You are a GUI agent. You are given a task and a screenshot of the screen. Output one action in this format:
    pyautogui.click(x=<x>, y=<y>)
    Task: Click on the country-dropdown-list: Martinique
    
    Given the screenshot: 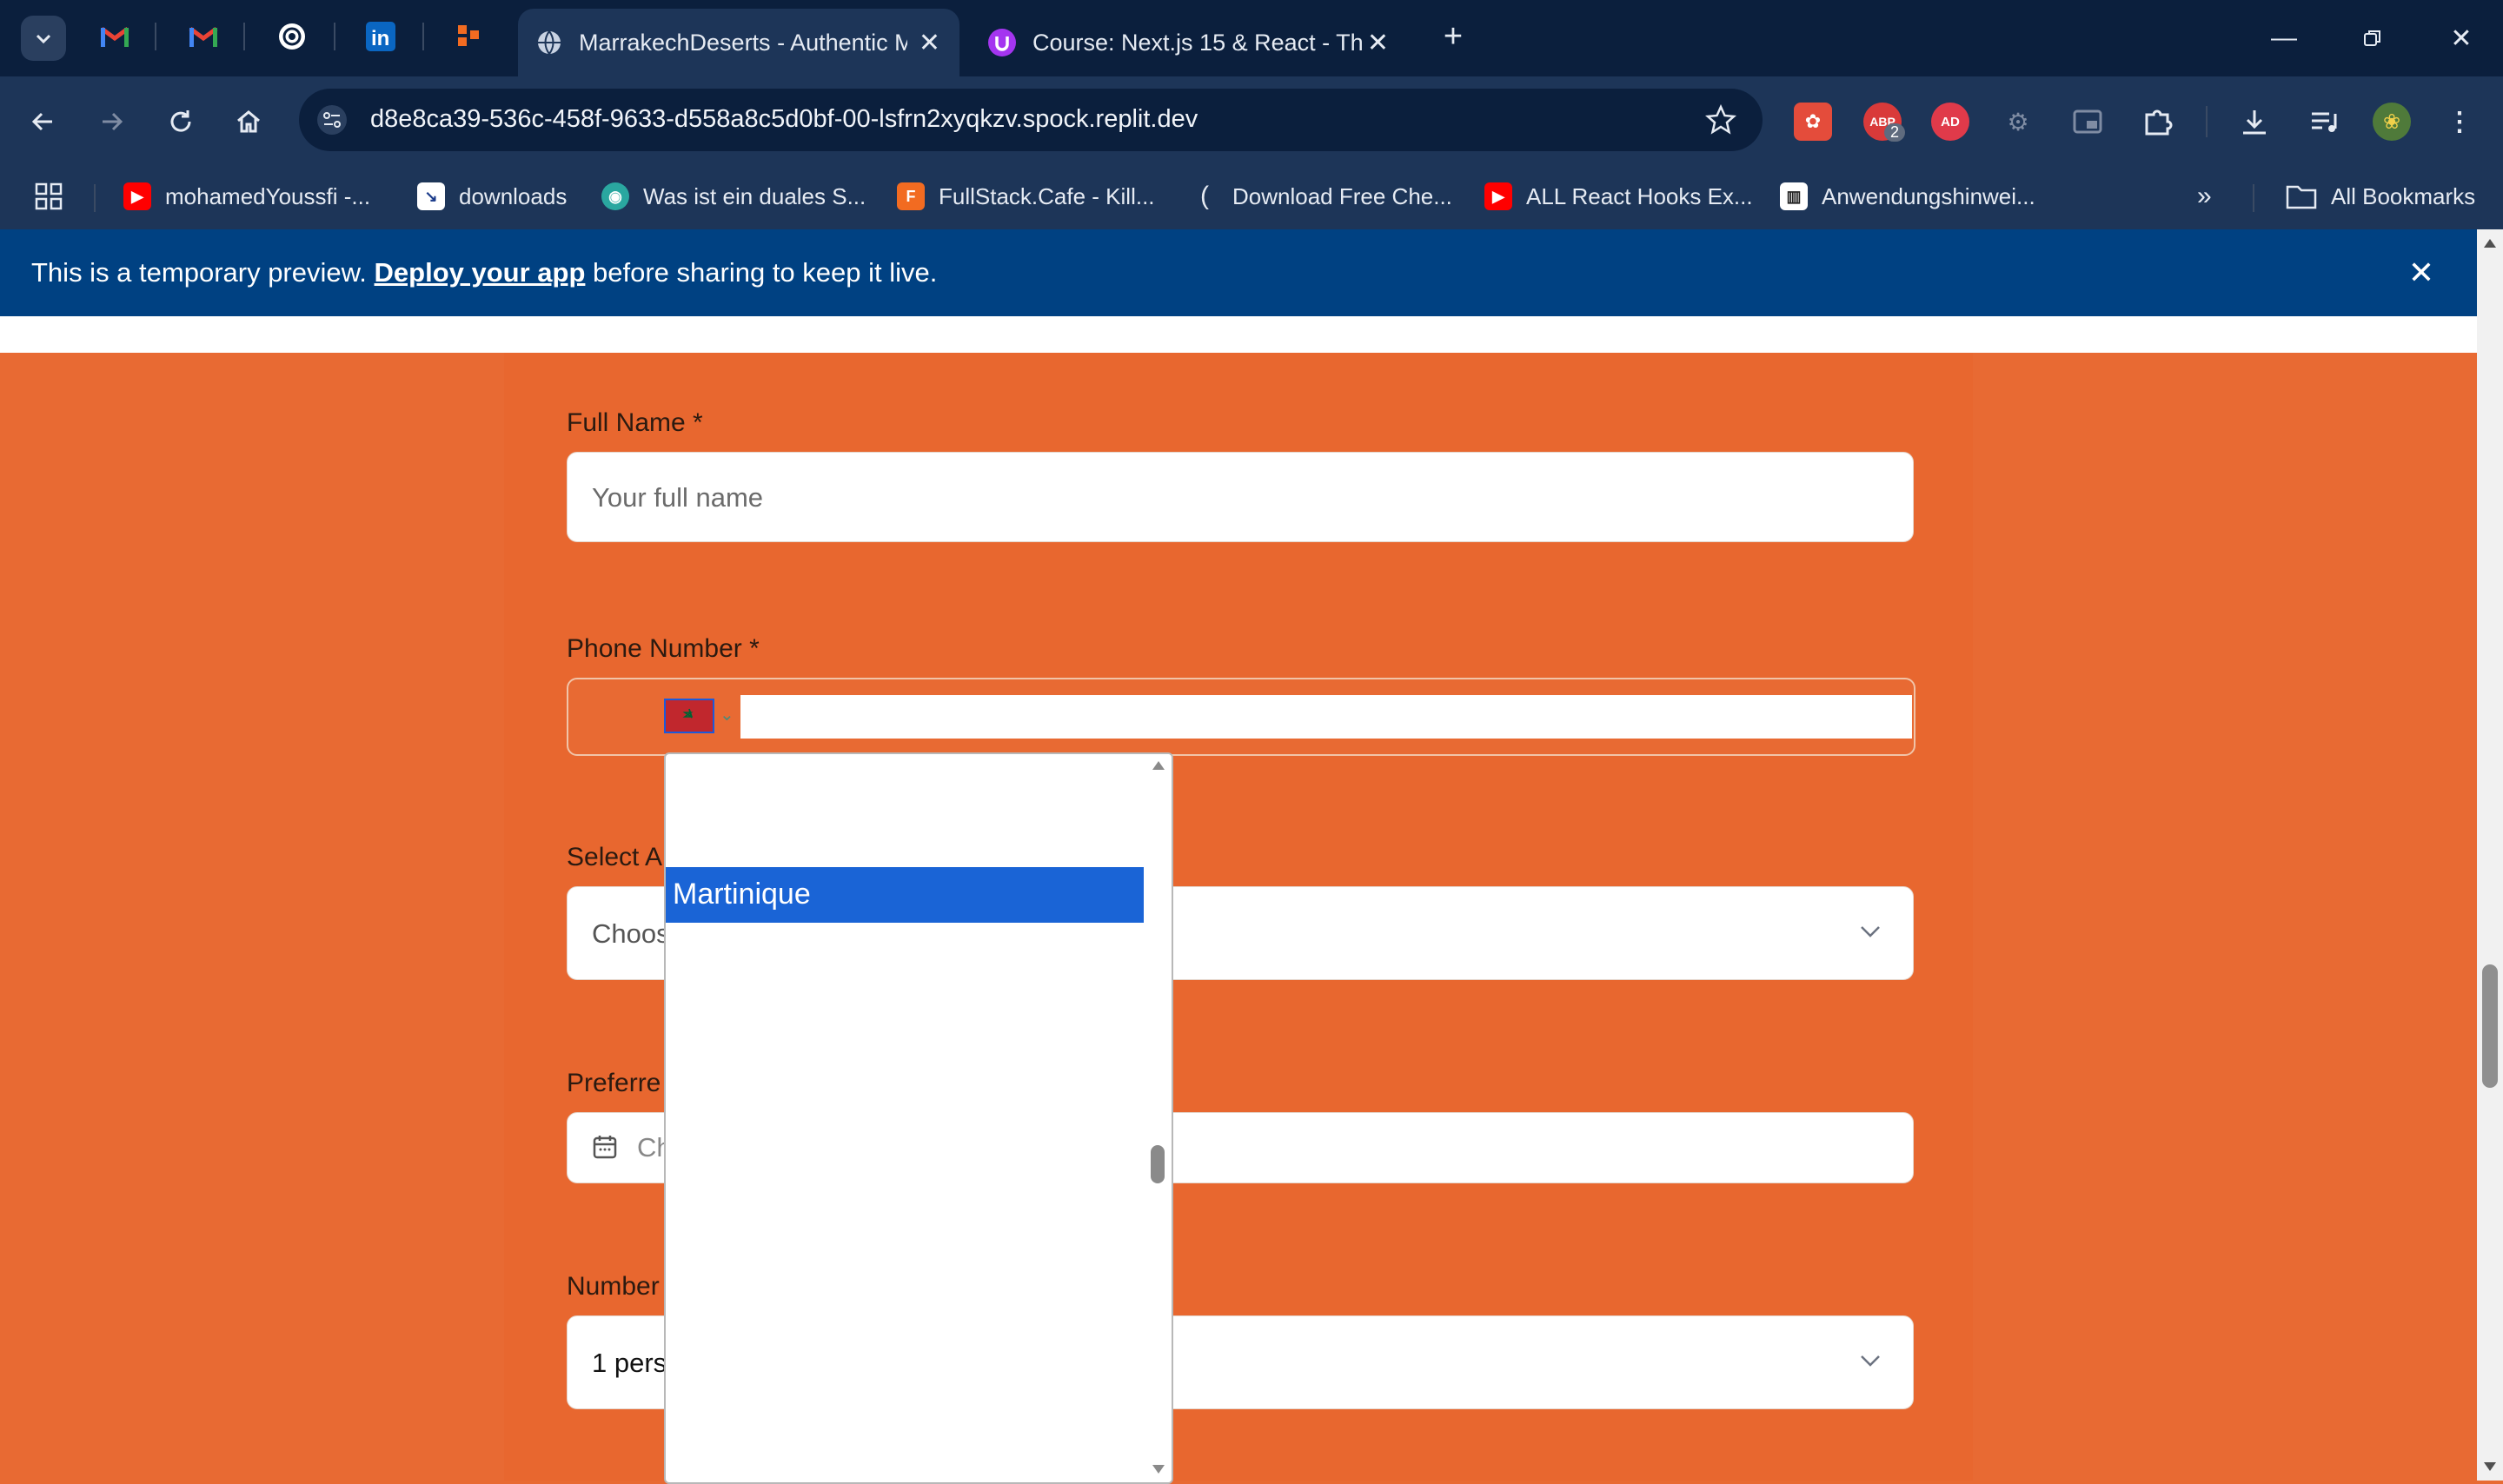 What is the action you would take?
    pyautogui.click(x=918, y=1118)
    